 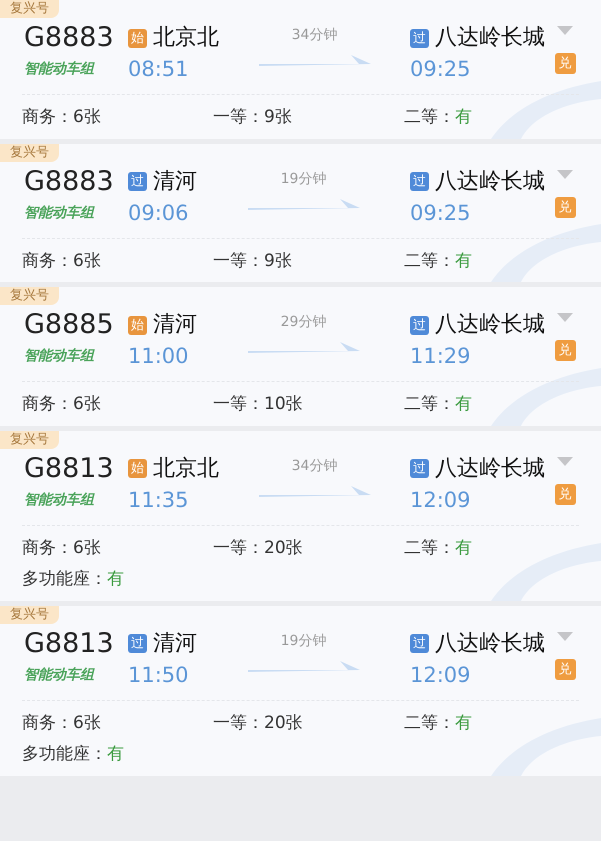 I want to click on time-text: 11:00, so click(x=158, y=356).